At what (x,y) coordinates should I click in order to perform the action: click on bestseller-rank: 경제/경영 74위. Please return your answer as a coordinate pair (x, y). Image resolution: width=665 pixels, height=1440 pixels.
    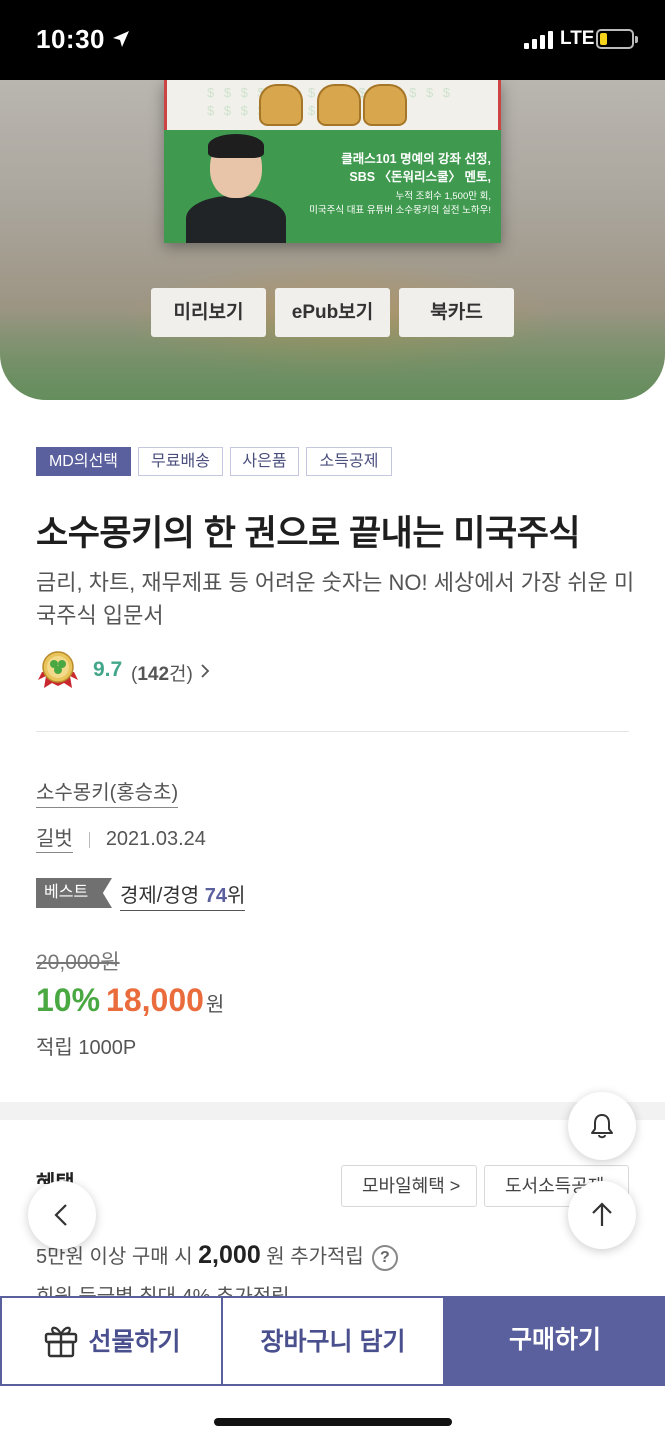
    Looking at the image, I should click on (183, 895).